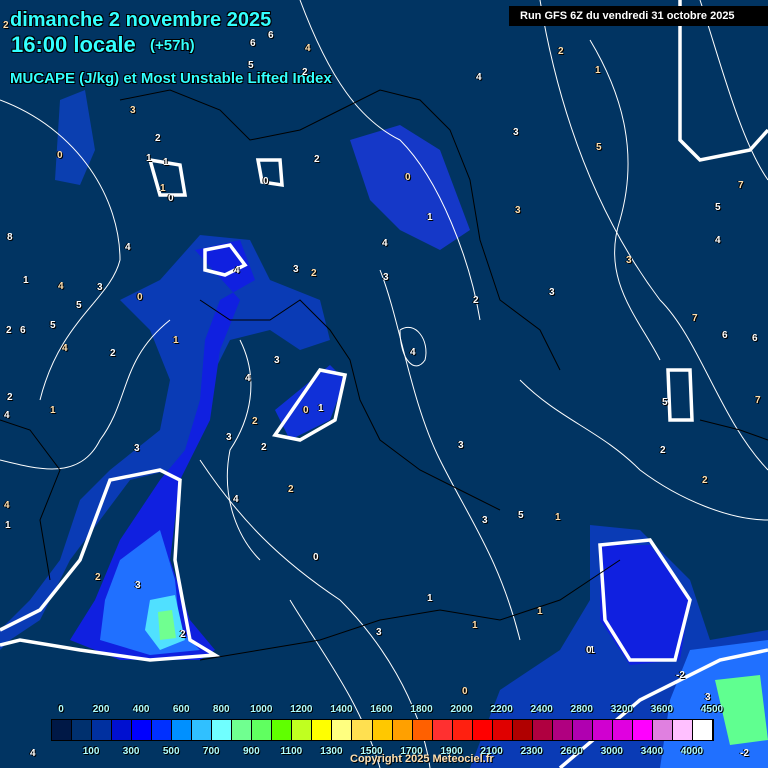  I want to click on lifted-index-label: 8, so click(10, 237).